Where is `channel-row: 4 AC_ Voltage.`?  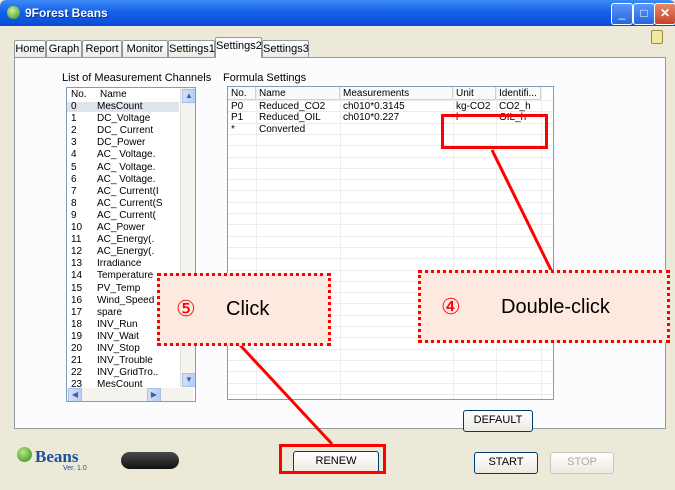 channel-row: 4 AC_ Voltage. is located at coordinates (123, 155).